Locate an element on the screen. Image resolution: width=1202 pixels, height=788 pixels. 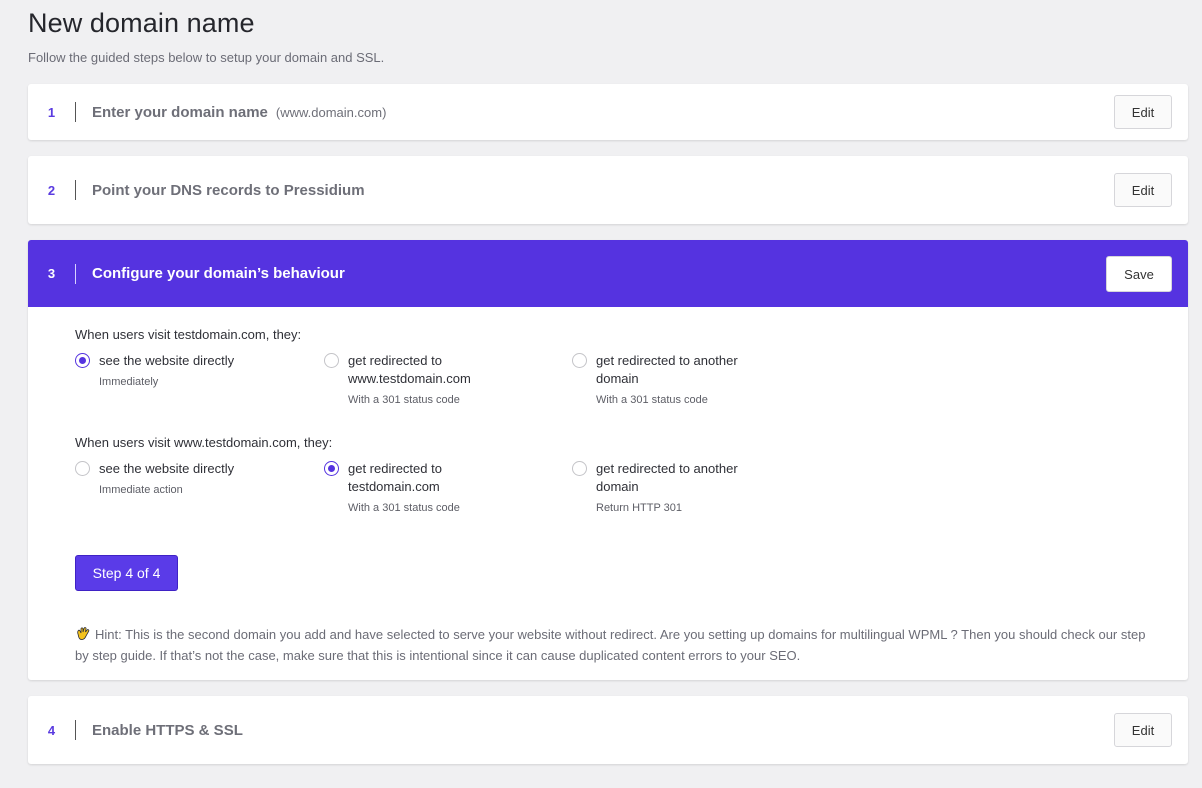
step-title: Enable HTTPS & SSL is located at coordinates (167, 730).